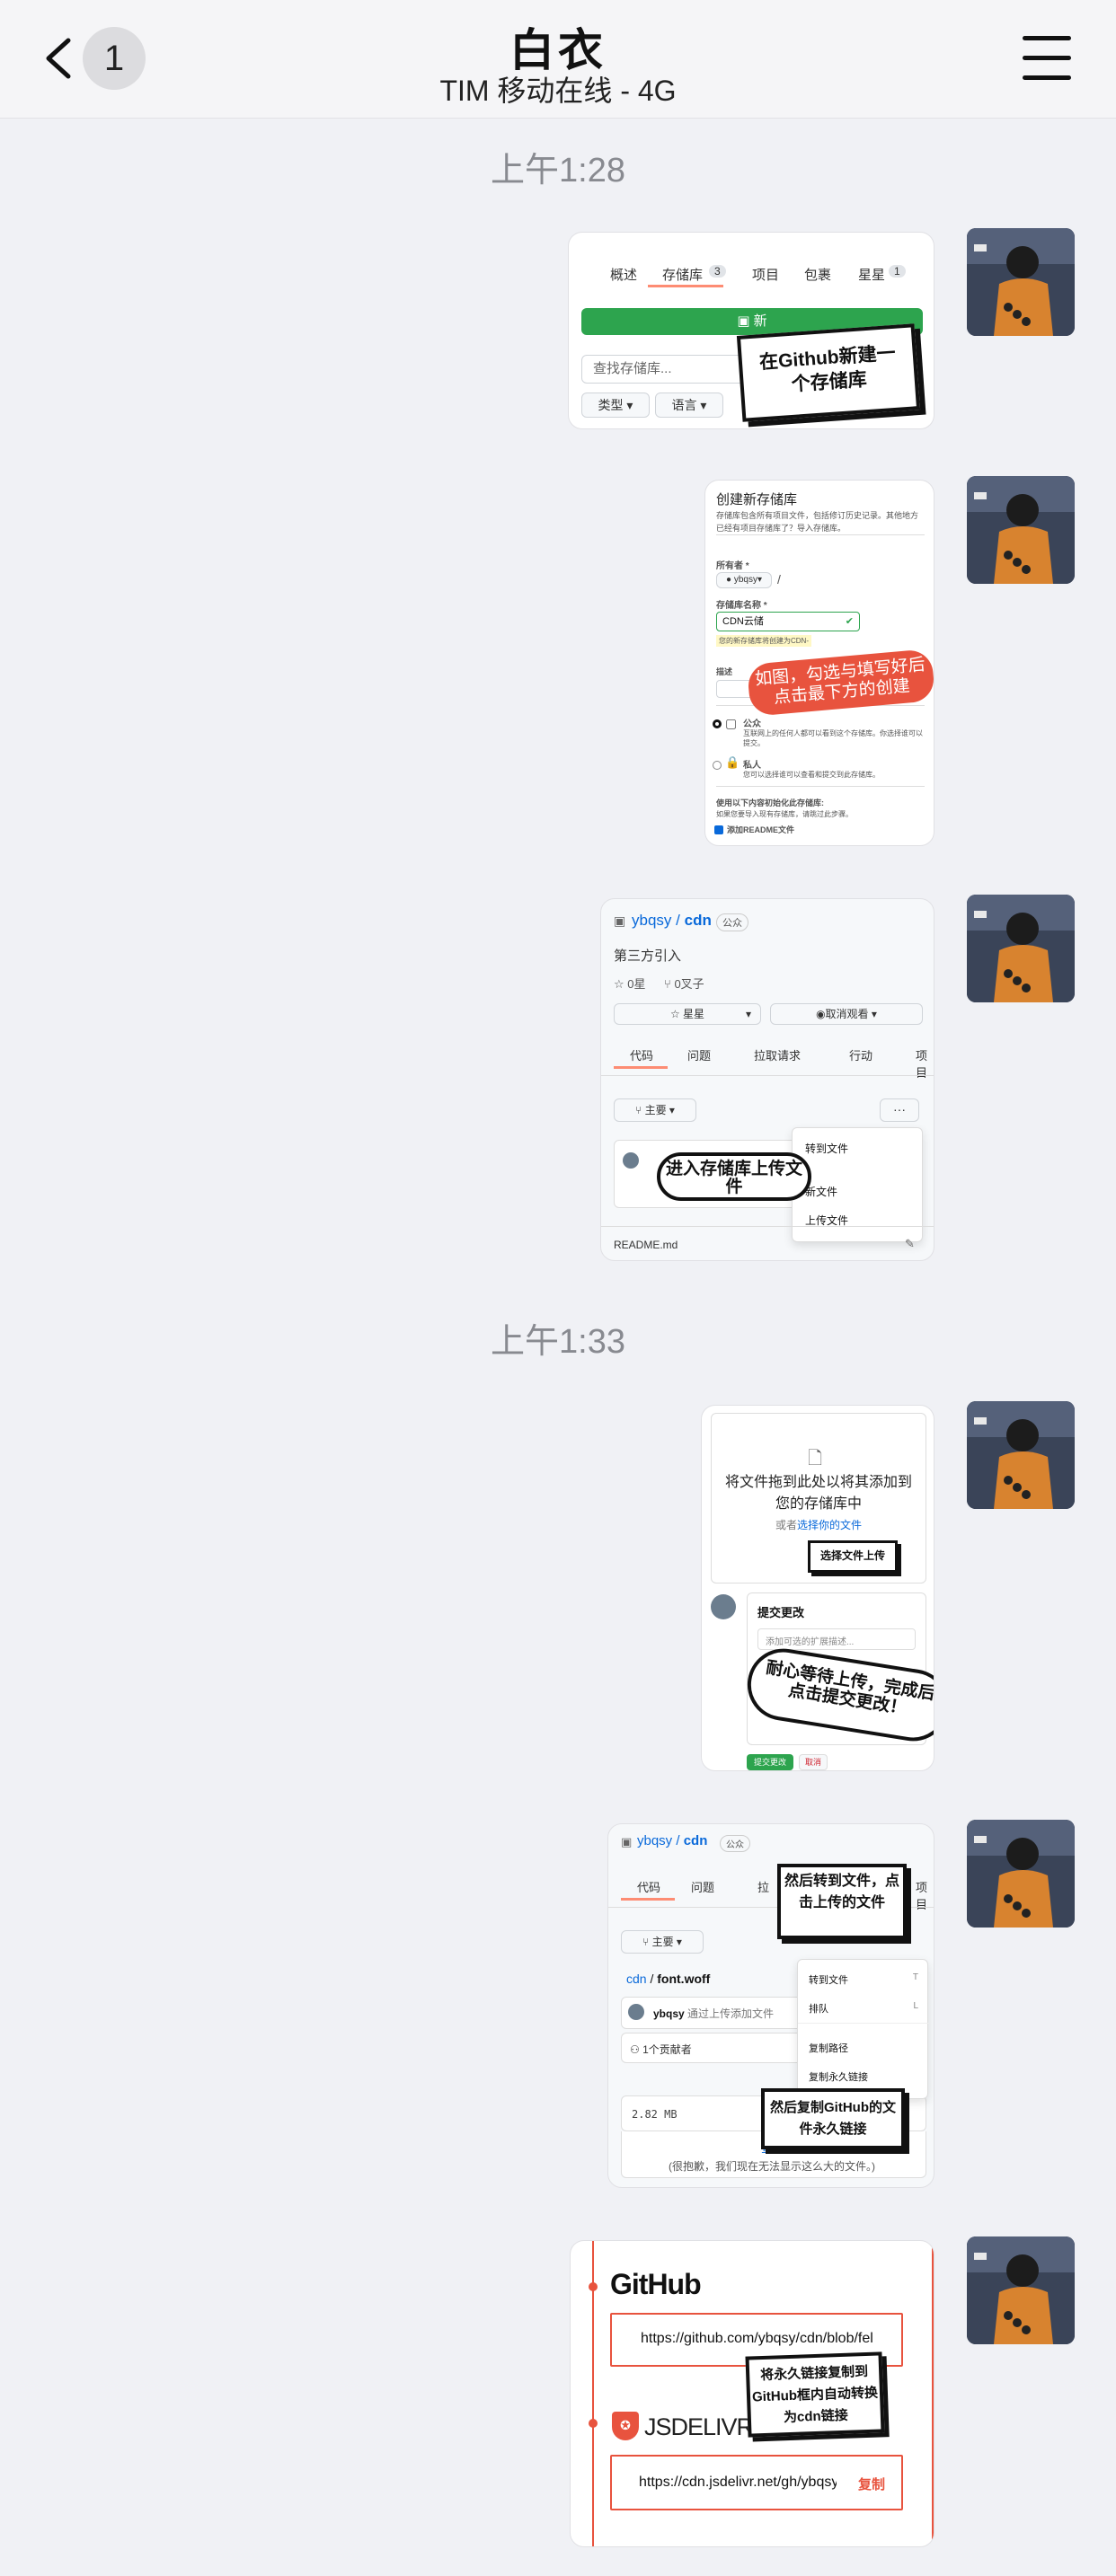 The width and height of the screenshot is (1116, 2576). I want to click on star-button: ☆ 星星 ▾, so click(687, 1014).